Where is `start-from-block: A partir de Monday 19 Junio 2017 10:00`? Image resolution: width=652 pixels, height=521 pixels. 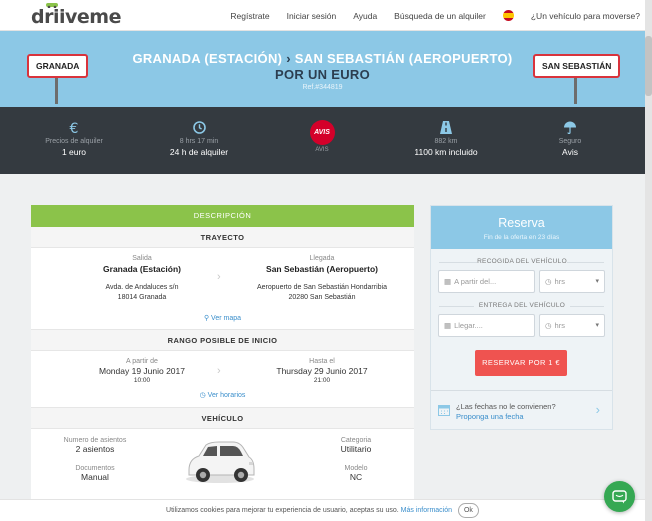
start-from-block: A partir de Monday 19 Junio 2017 10:00 is located at coordinates (142, 372).